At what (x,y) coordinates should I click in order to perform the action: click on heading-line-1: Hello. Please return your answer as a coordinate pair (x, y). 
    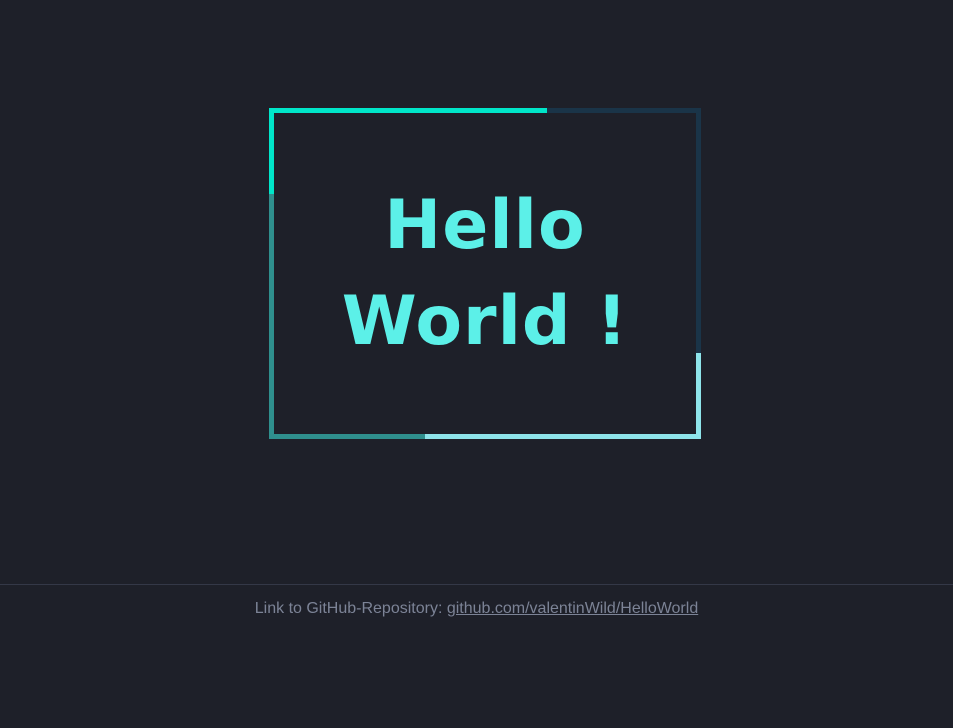
    Looking at the image, I should click on (485, 225).